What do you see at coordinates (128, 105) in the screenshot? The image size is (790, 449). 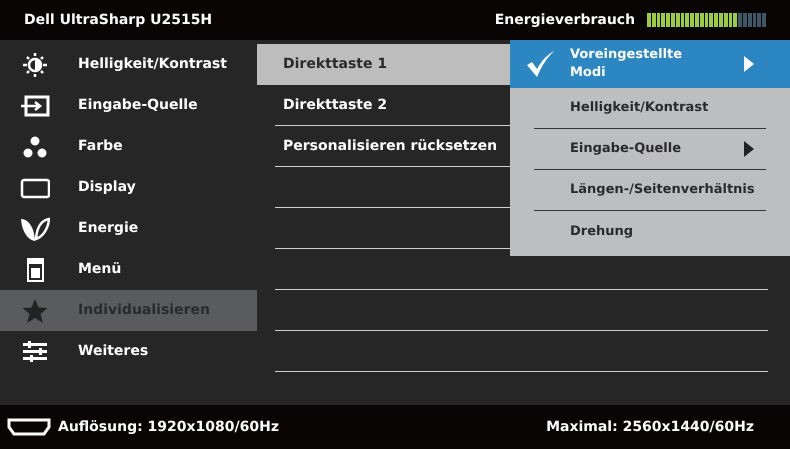 I see `menu-item: Eingabe-Quelle` at bounding box center [128, 105].